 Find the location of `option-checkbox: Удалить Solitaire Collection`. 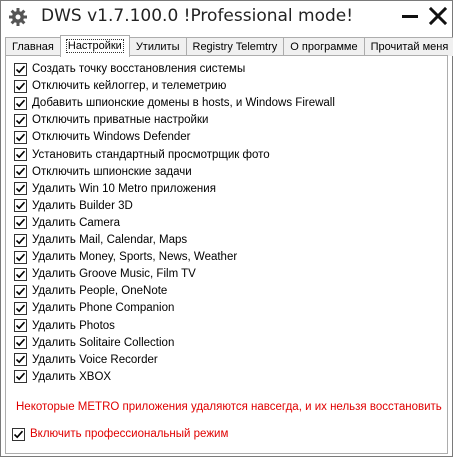

option-checkbox: Удалить Solitaire Collection is located at coordinates (94, 343).